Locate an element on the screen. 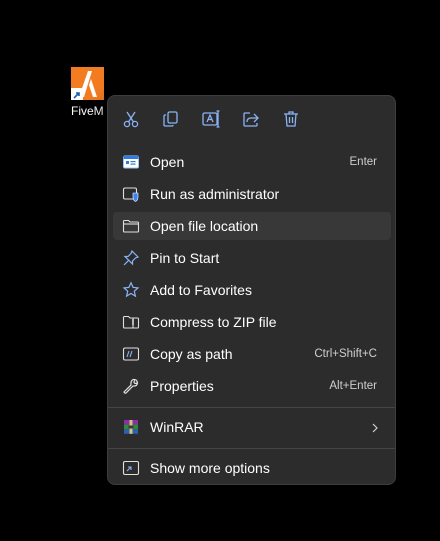  share-button is located at coordinates (251, 119).